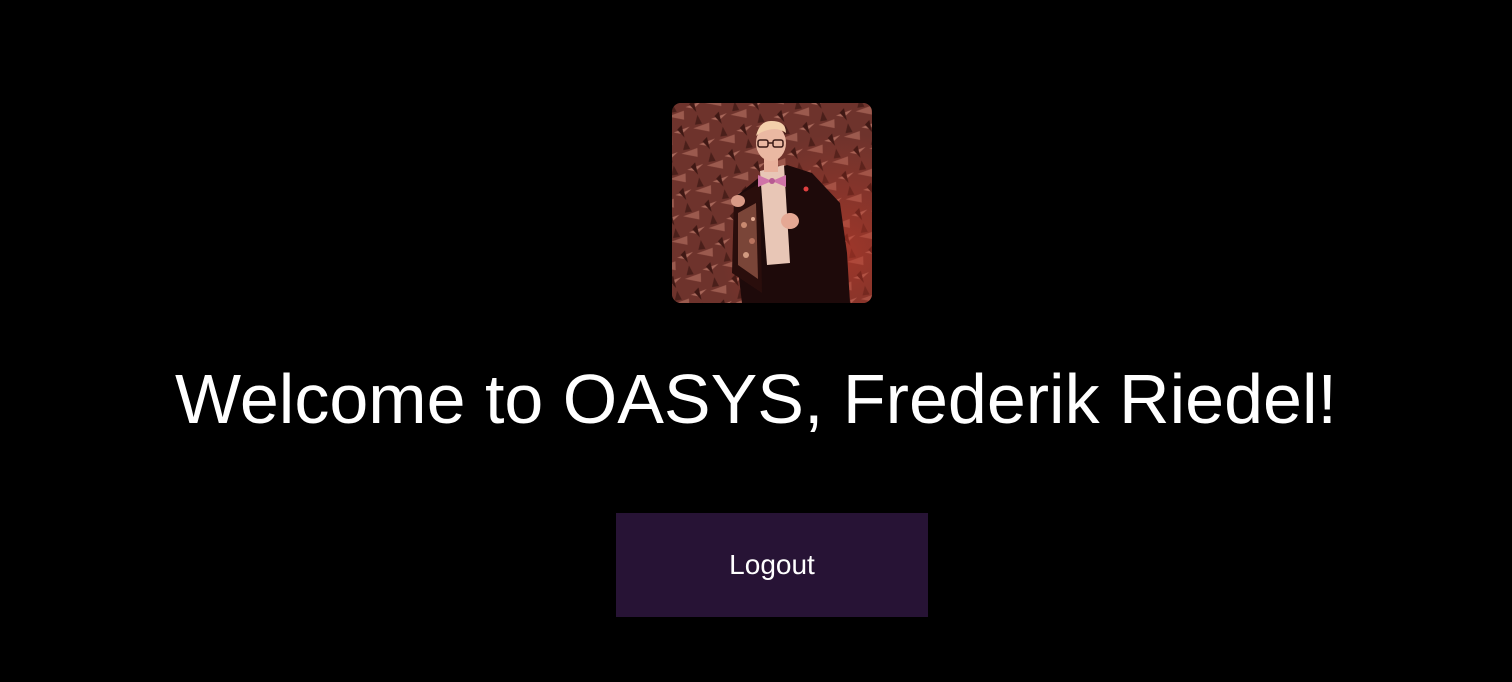 The width and height of the screenshot is (1512, 682). What do you see at coordinates (756, 399) in the screenshot?
I see `welcome-heading: Welcome to OASYS, Frederik Riedel!` at bounding box center [756, 399].